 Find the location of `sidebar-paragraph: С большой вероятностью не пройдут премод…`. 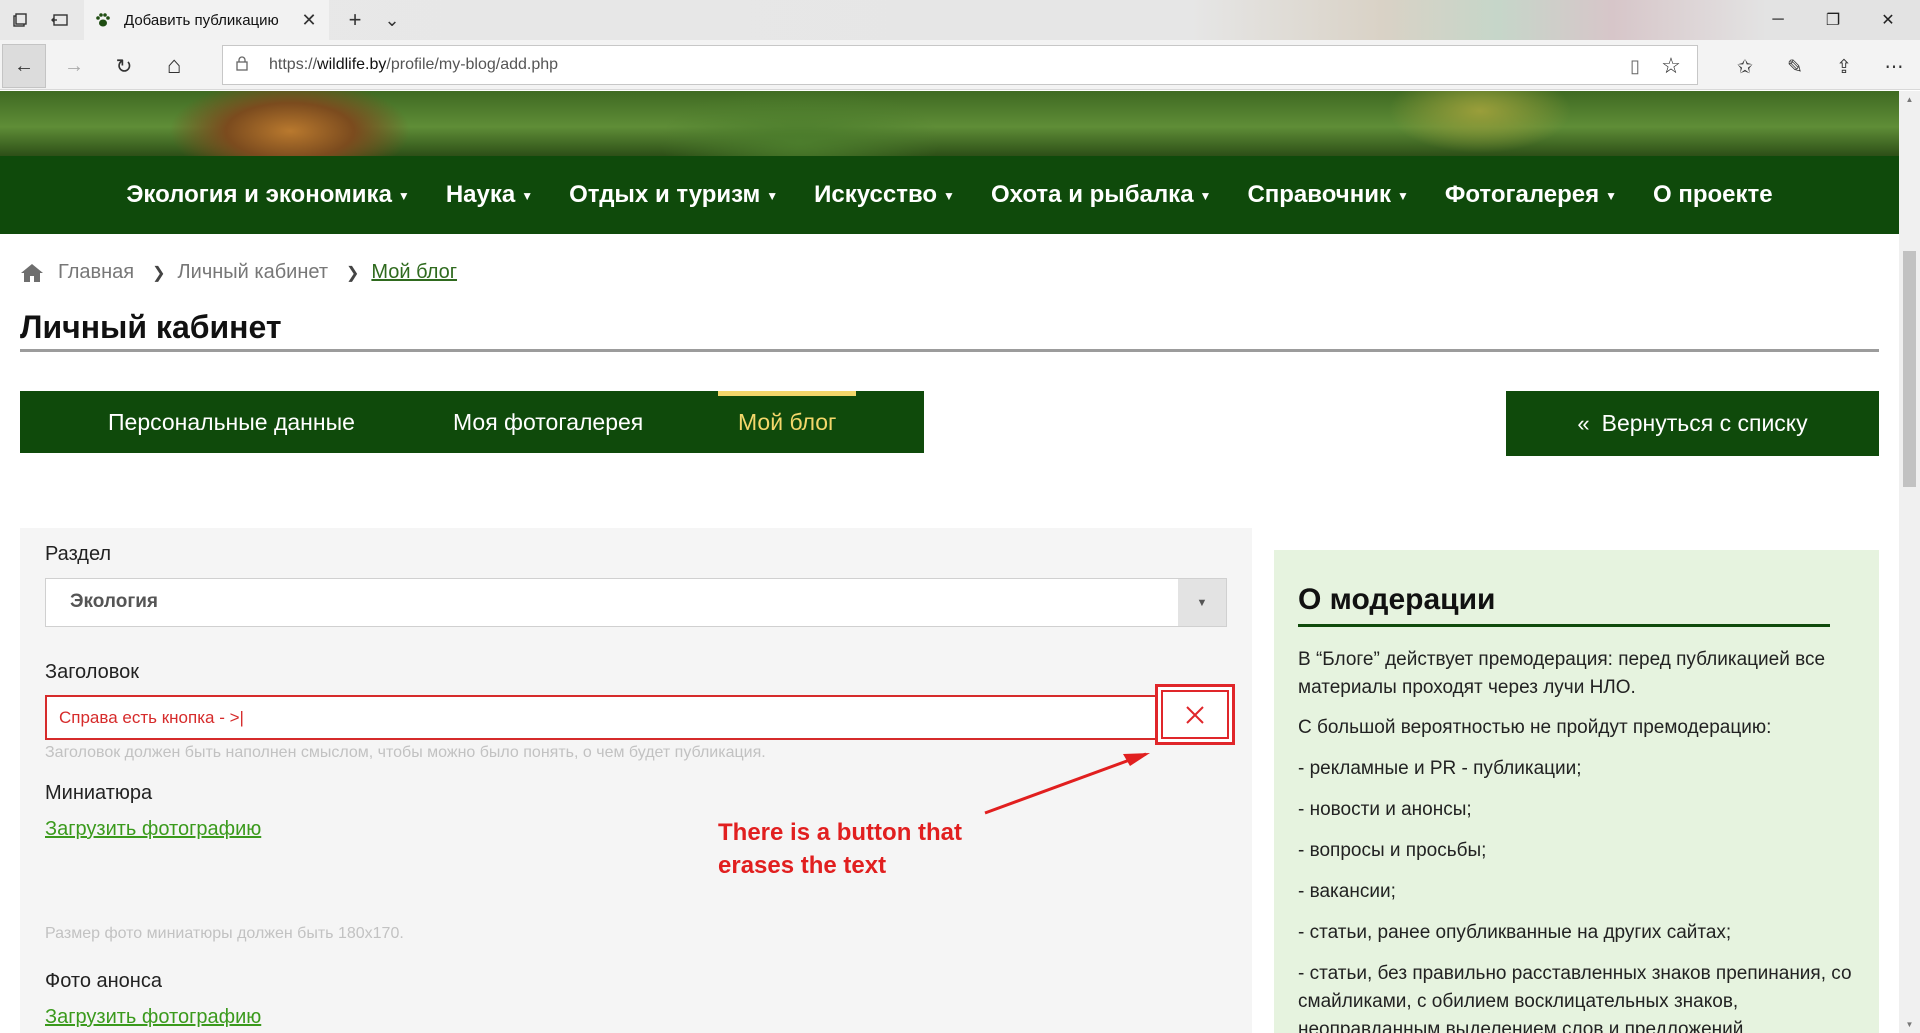

sidebar-paragraph: С большой вероятностью не пройдут премод… is located at coordinates (1535, 727).